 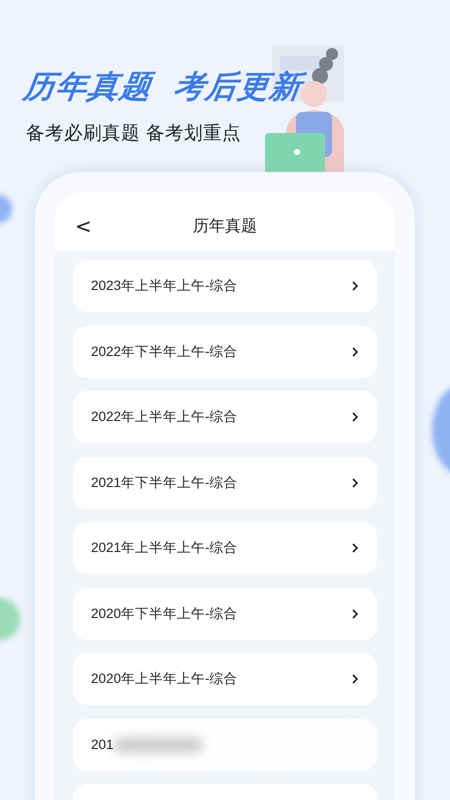 I want to click on list-item: 201, so click(x=225, y=744).